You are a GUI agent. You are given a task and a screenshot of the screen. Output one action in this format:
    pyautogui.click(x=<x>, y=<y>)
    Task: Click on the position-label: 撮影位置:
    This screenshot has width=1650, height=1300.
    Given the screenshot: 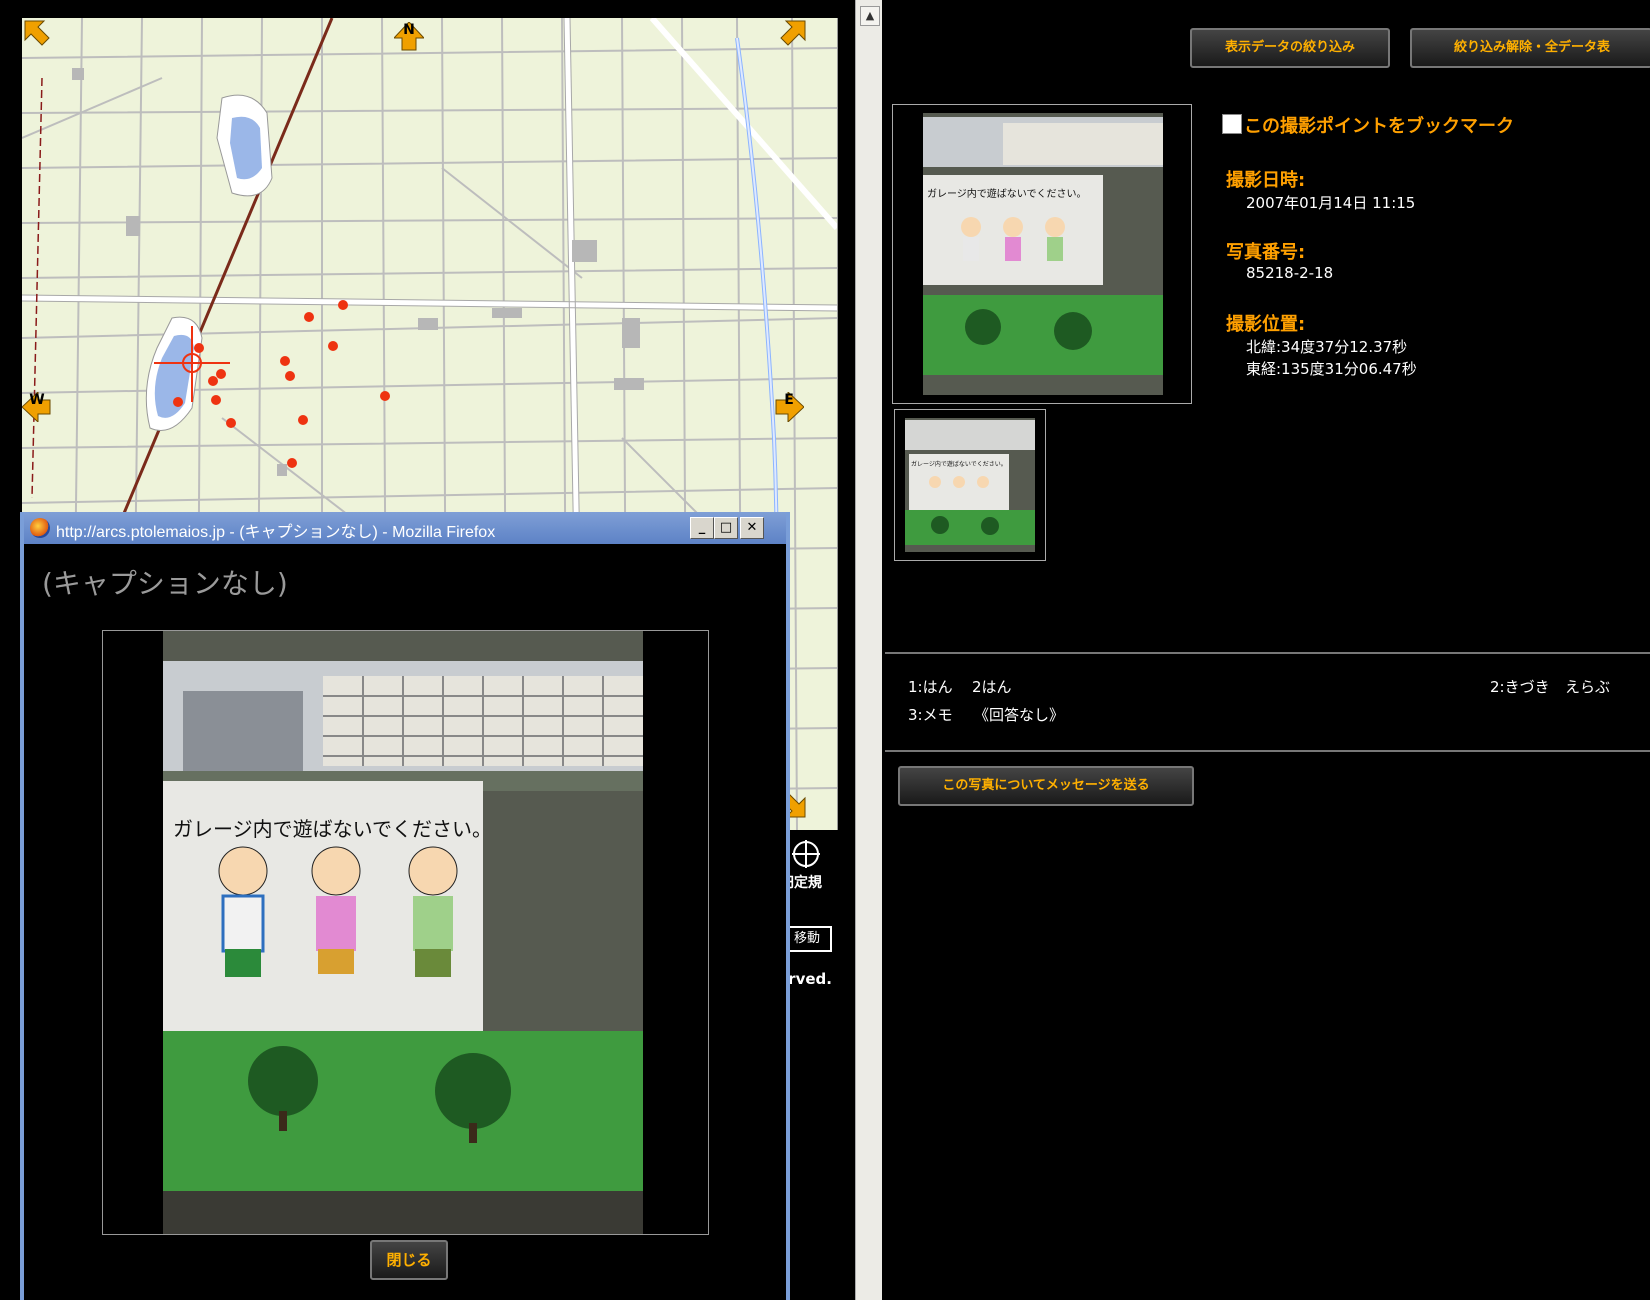 What is the action you would take?
    pyautogui.click(x=1266, y=324)
    